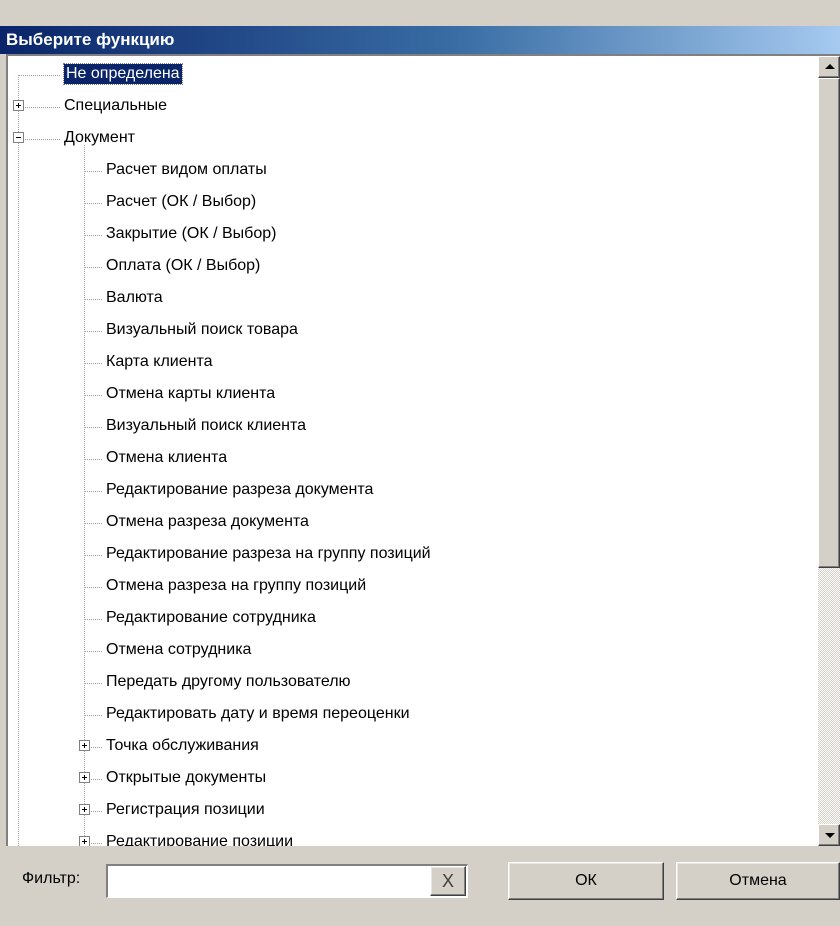 The image size is (840, 926). I want to click on tree-item-label: Точка обслуживания, so click(182, 745).